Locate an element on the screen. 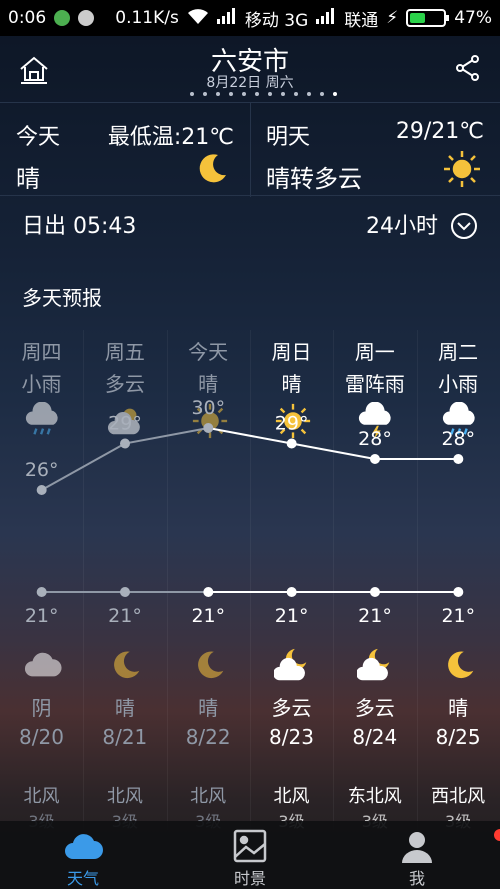 The image size is (500, 889). notification-badge is located at coordinates (497, 835).